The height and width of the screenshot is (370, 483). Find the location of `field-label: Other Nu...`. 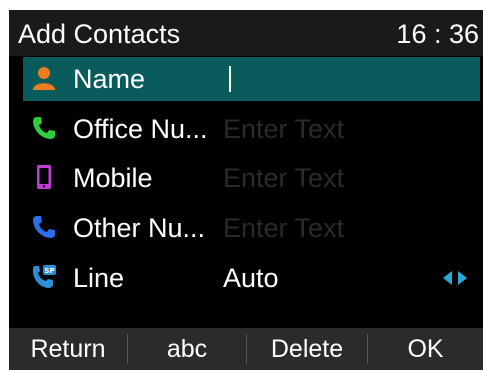

field-label: Other Nu... is located at coordinates (139, 228).